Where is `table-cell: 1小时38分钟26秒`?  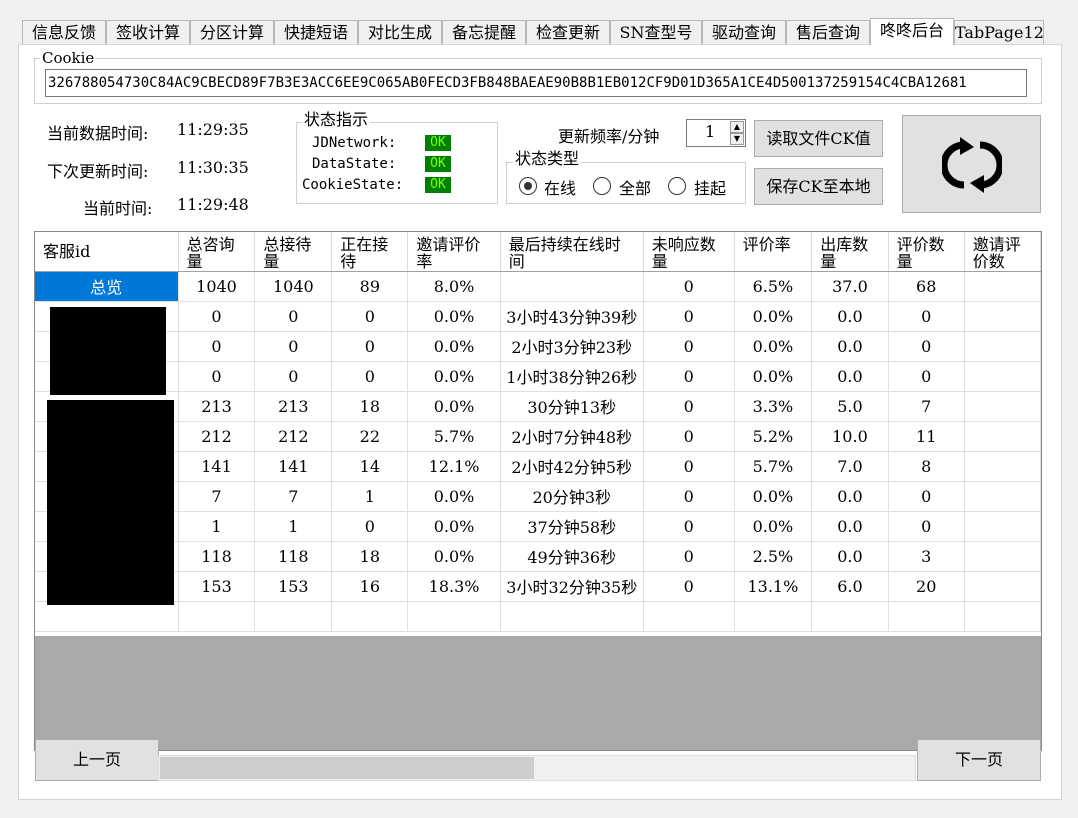
table-cell: 1小时38分钟26秒 is located at coordinates (572, 376).